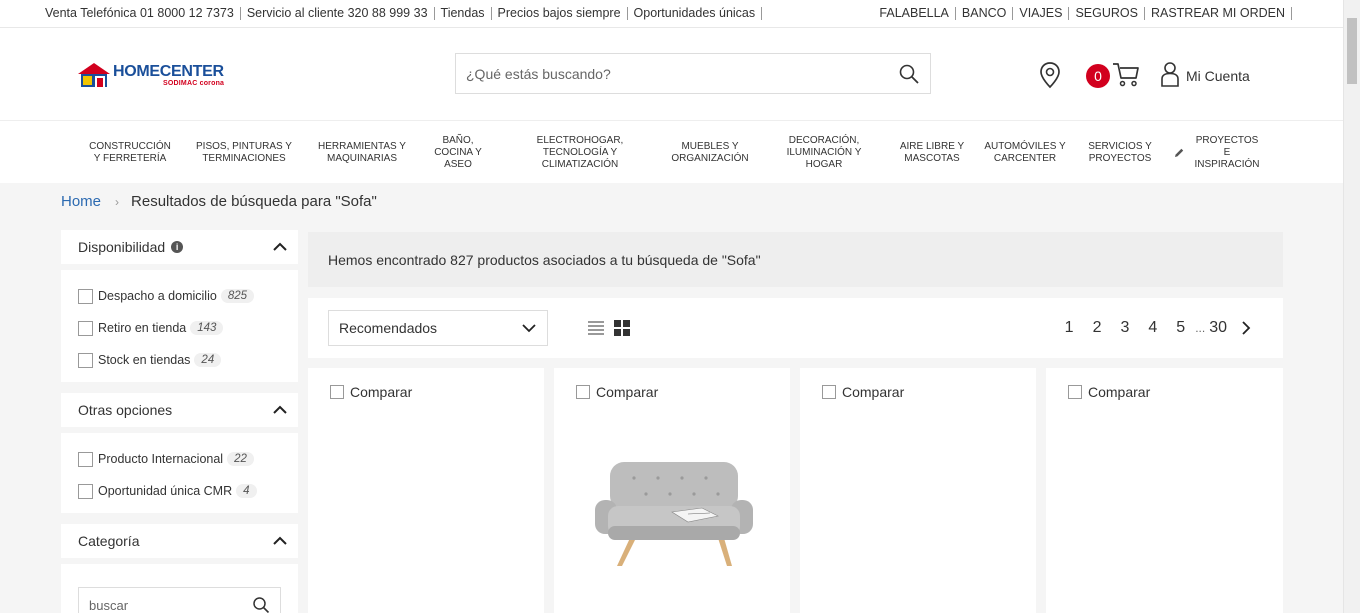  What do you see at coordinates (580, 152) in the screenshot?
I see `nav-electrohogar: ELECTROHOGAR, TECNOLOGÍA Y CLIMATIZACIÓN` at bounding box center [580, 152].